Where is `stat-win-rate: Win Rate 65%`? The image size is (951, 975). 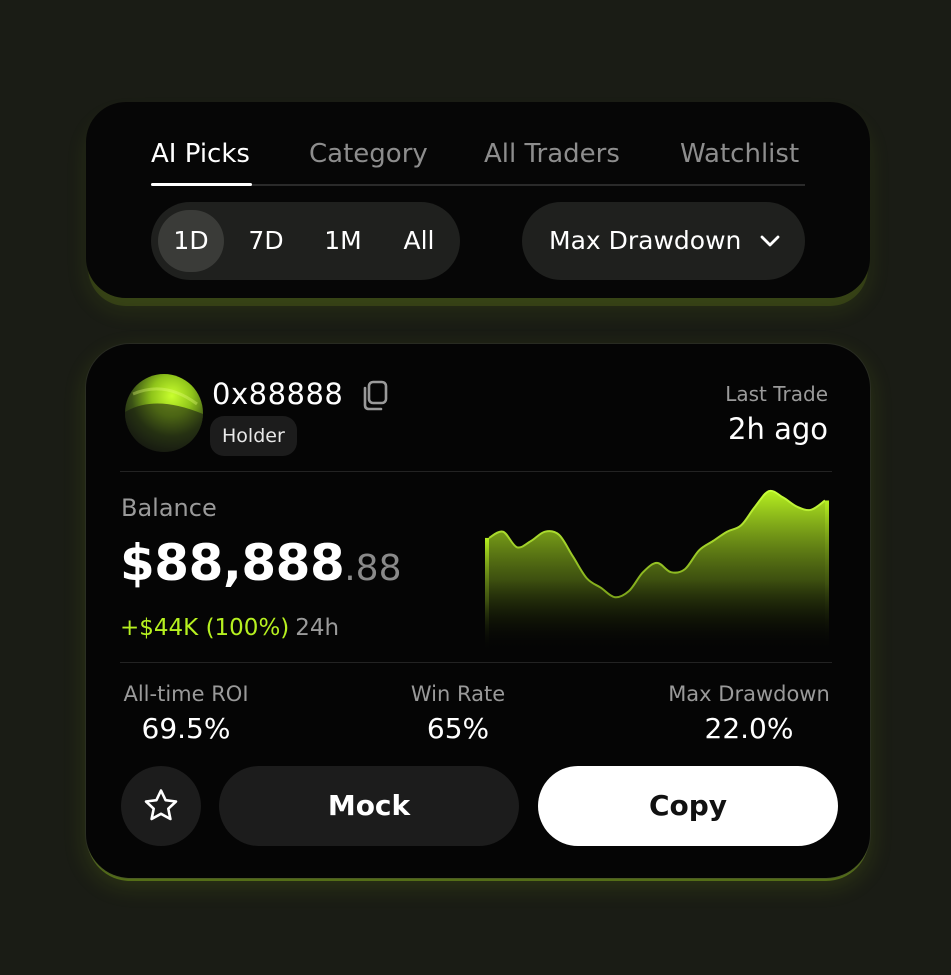 stat-win-rate: Win Rate 65% is located at coordinates (458, 713).